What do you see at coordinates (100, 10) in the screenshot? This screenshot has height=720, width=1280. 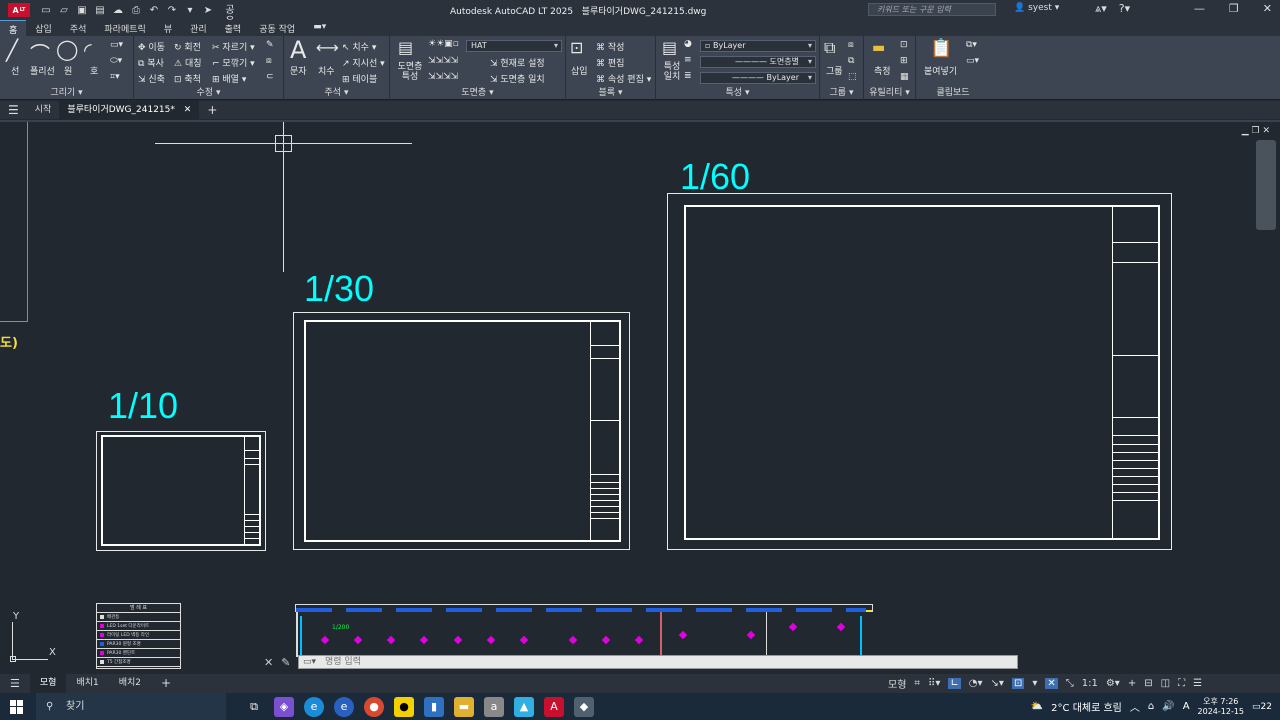 I see `save-as-icon: ▤` at bounding box center [100, 10].